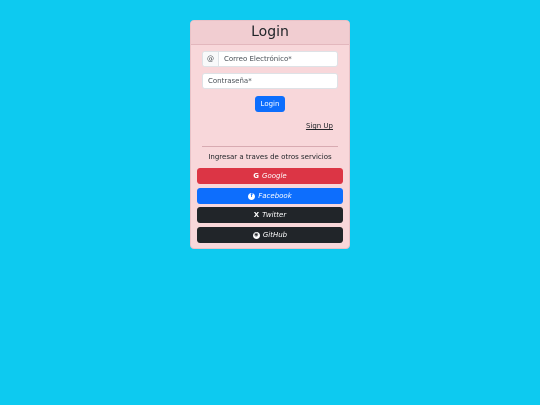 This screenshot has height=405, width=540. Describe the element at coordinates (230, 81) in the screenshot. I see `password-placeholder: Contraseña*` at that location.